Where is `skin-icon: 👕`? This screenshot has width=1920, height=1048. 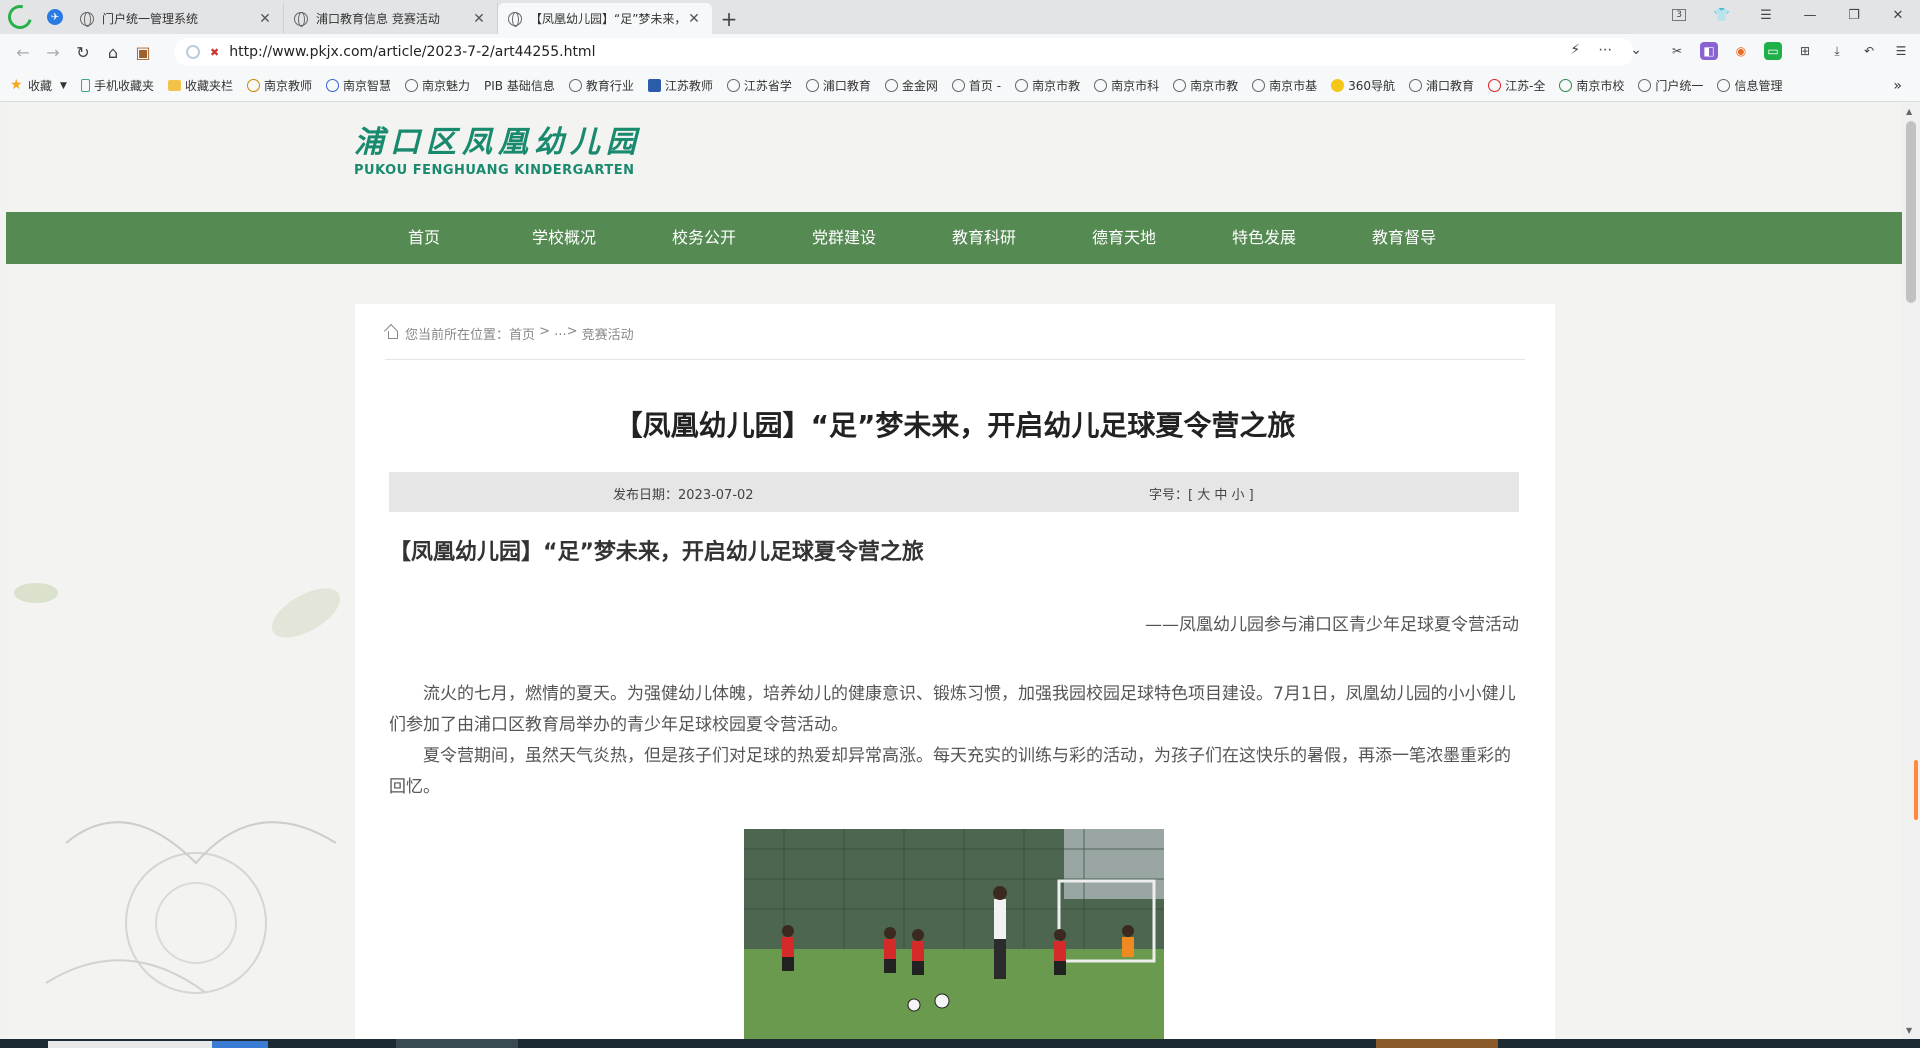 skin-icon: 👕 is located at coordinates (1722, 15).